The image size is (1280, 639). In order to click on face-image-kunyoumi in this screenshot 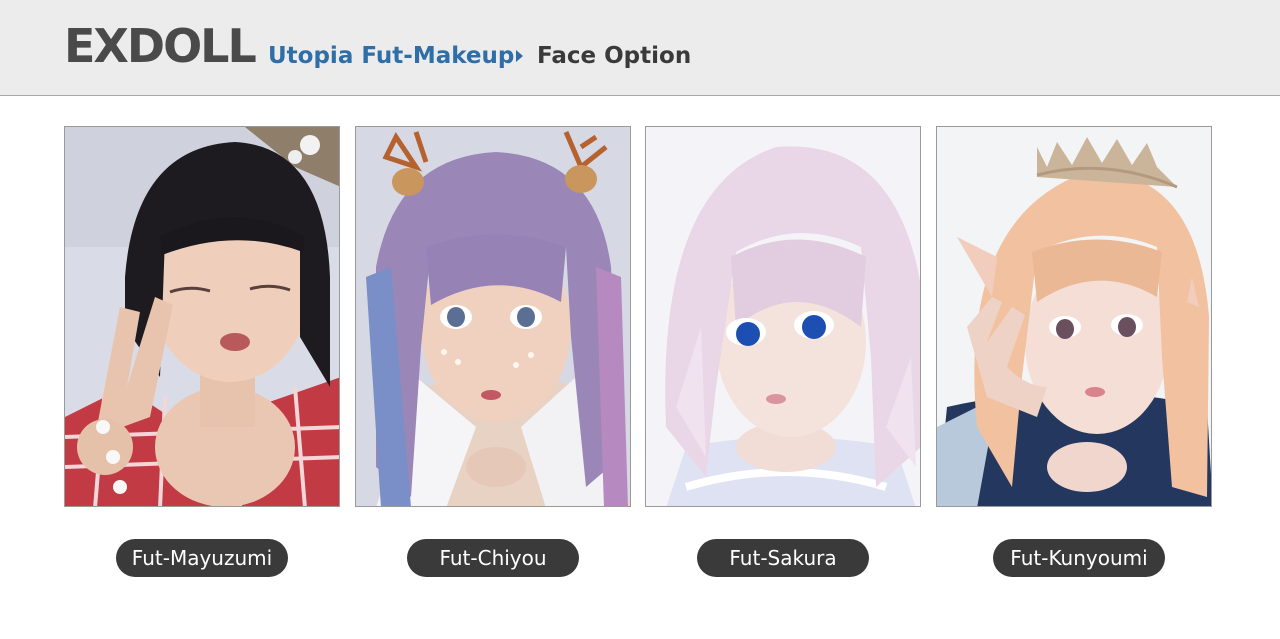, I will do `click(1074, 316)`.